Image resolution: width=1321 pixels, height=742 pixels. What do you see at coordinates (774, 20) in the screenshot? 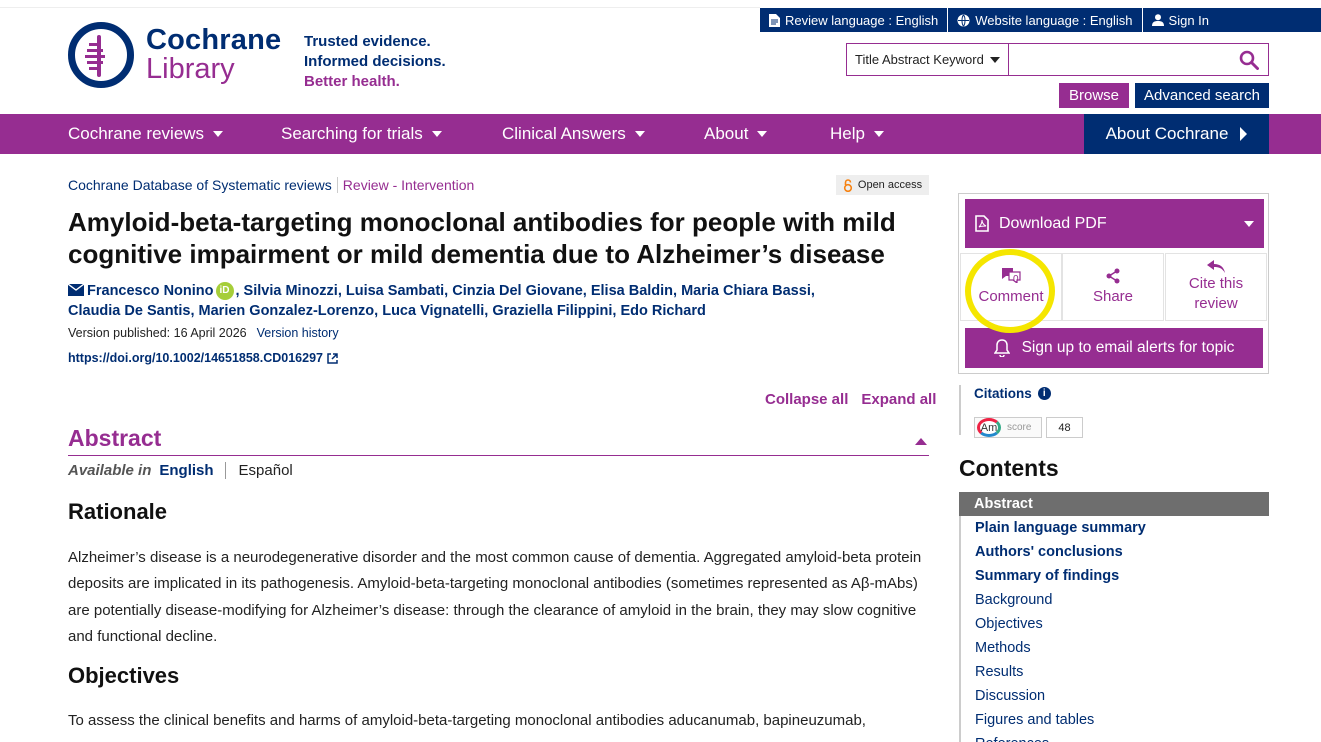
I see `document-icon` at bounding box center [774, 20].